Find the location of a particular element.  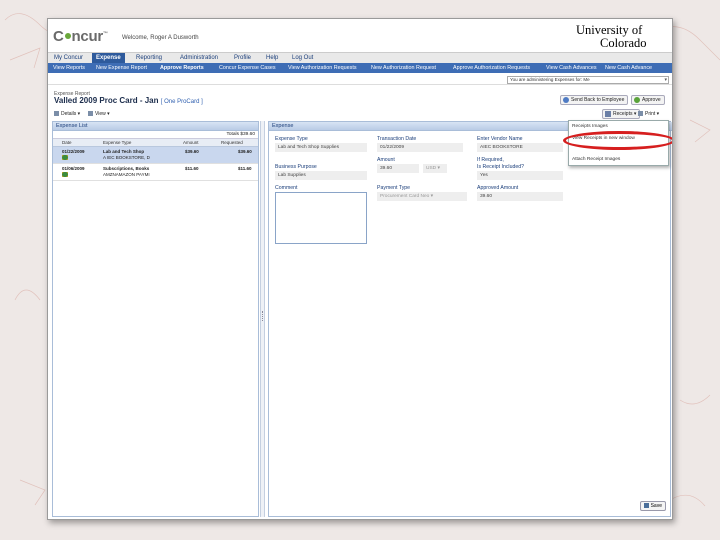

report-title-link: [ One ProCard ] is located at coordinates (182, 102).